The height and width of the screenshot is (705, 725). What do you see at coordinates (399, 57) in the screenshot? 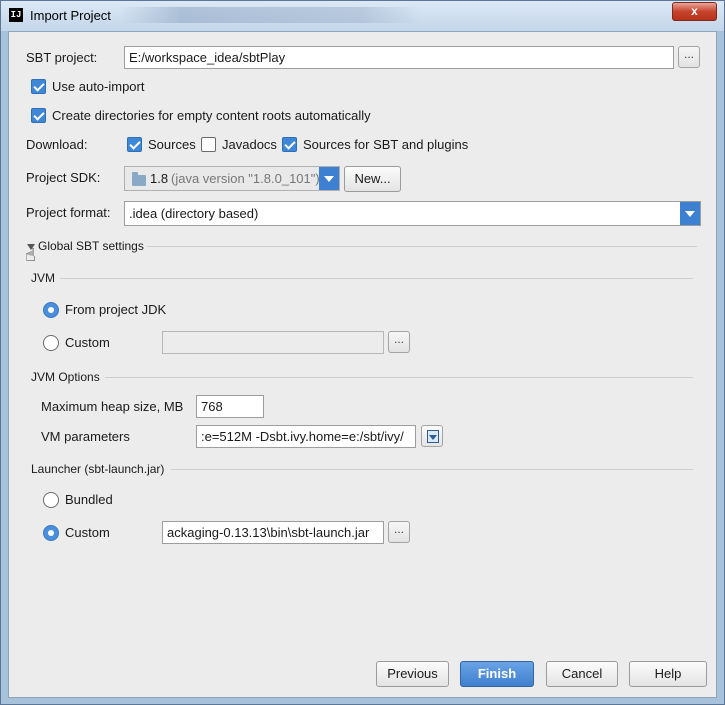
I see `sbt-project-field: E:/workspace_idea/sbtPlay` at bounding box center [399, 57].